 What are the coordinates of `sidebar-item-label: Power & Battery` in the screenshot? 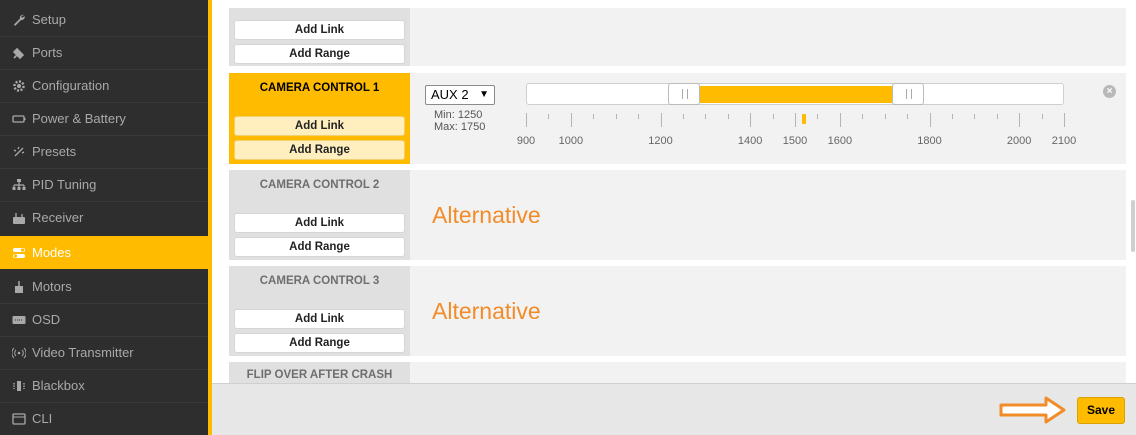 It's located at (79, 118).